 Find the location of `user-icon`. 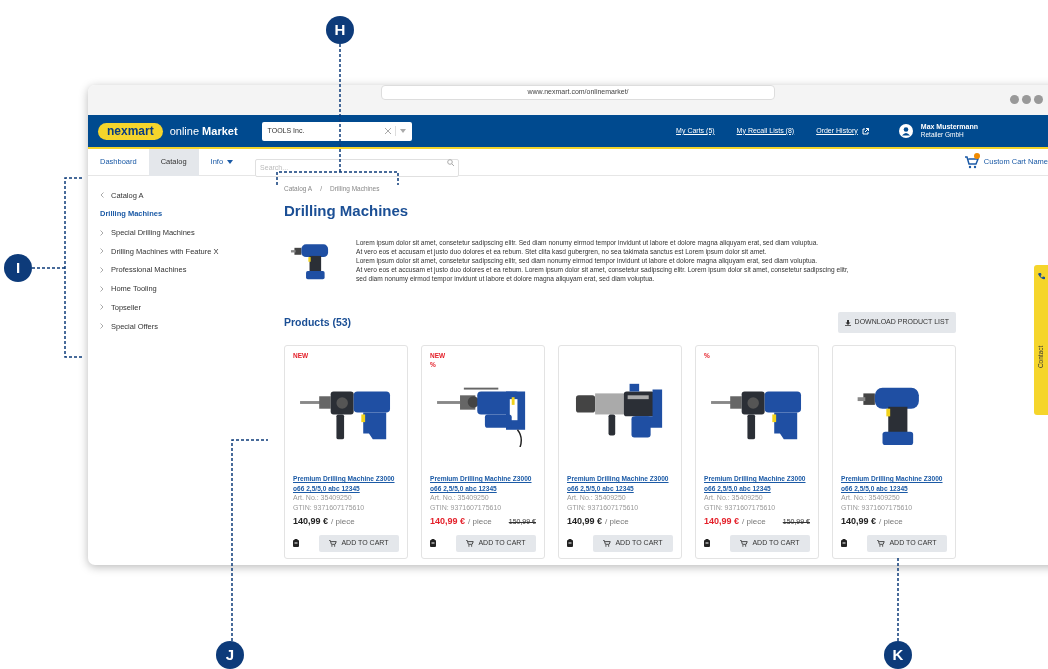

user-icon is located at coordinates (905, 131).